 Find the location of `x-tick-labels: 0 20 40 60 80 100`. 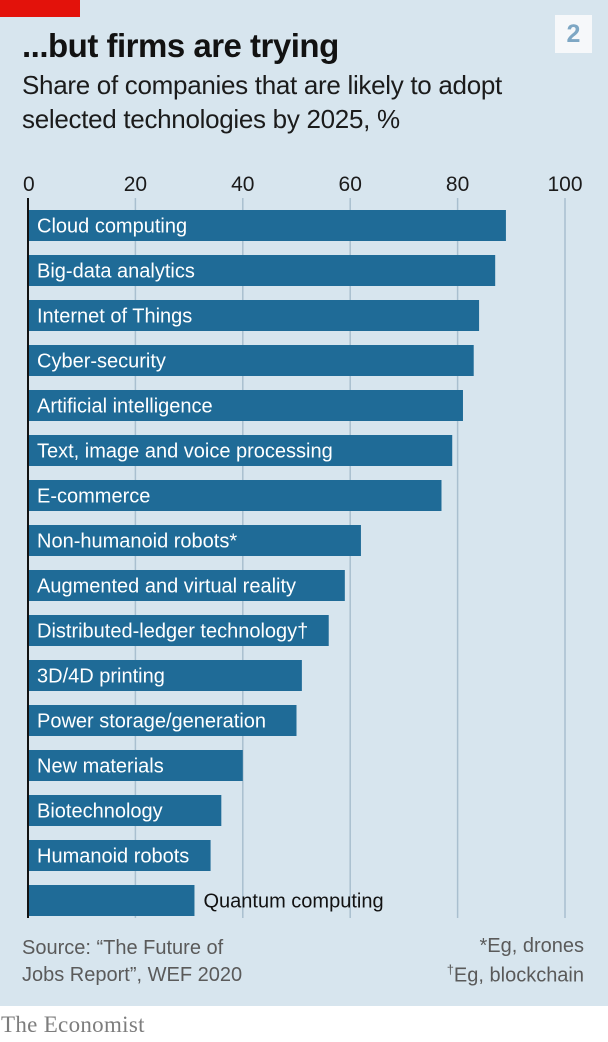

x-tick-labels: 0 20 40 60 80 100 is located at coordinates (303, 184).